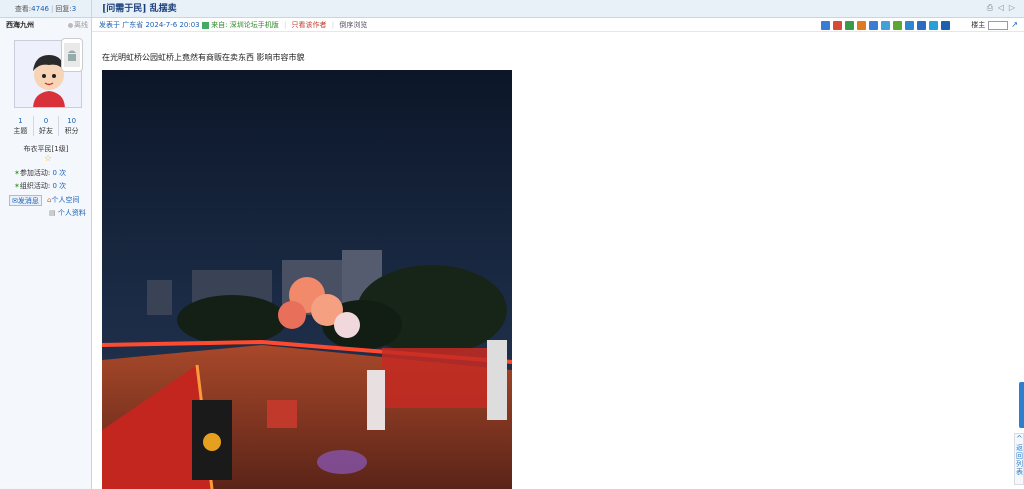  Describe the element at coordinates (163, 9) in the screenshot. I see `thread-title-text: 乱摆卖` at that location.